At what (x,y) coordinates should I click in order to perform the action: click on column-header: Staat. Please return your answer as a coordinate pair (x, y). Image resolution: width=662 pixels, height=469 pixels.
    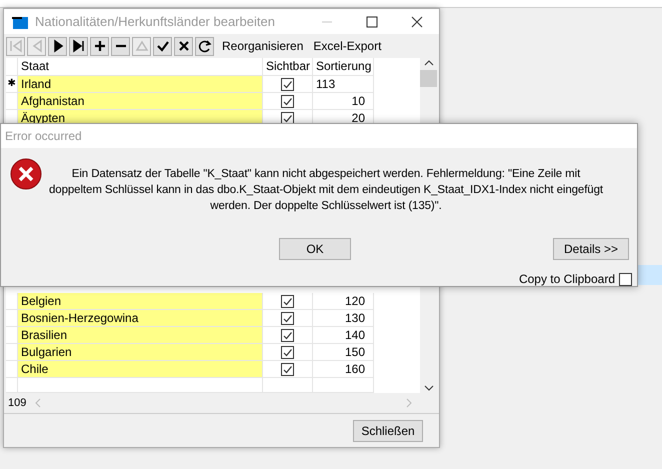
    Looking at the image, I should click on (140, 67).